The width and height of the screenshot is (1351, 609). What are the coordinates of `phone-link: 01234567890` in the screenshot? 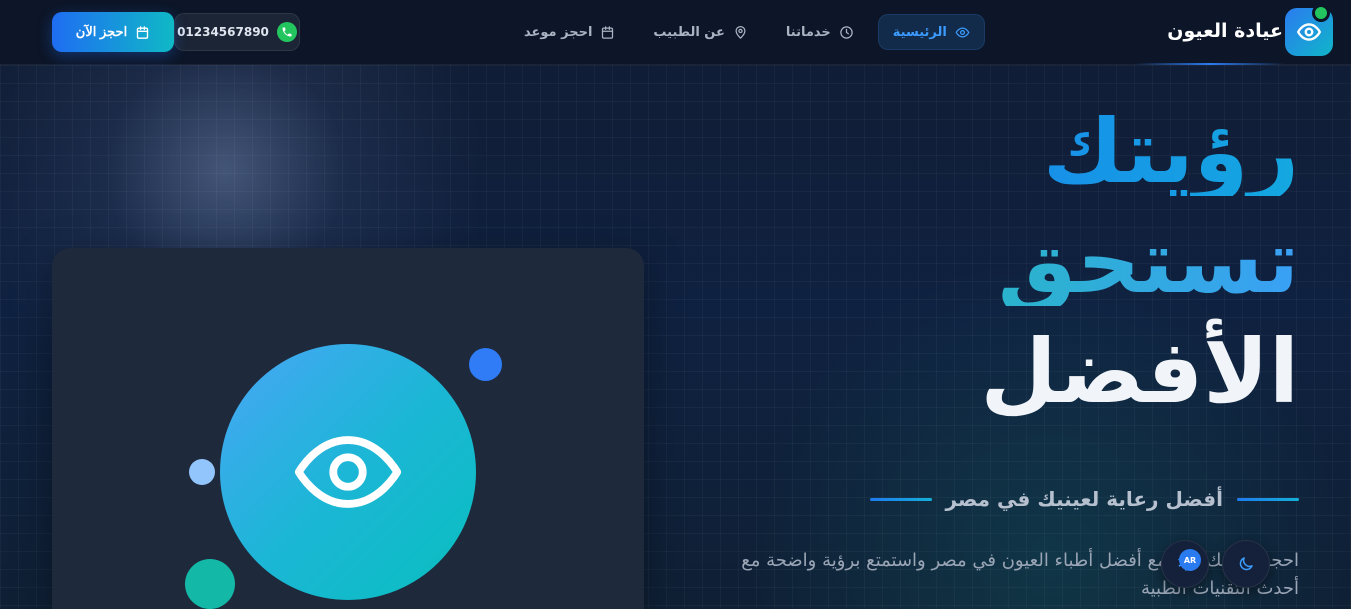 It's located at (237, 32).